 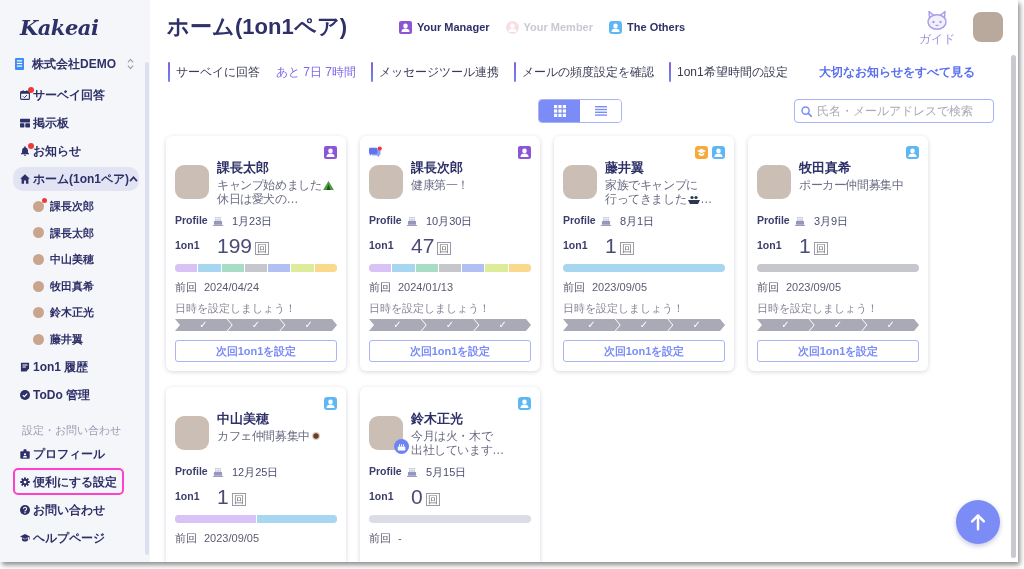 I want to click on scroll-top-button, so click(x=978, y=522).